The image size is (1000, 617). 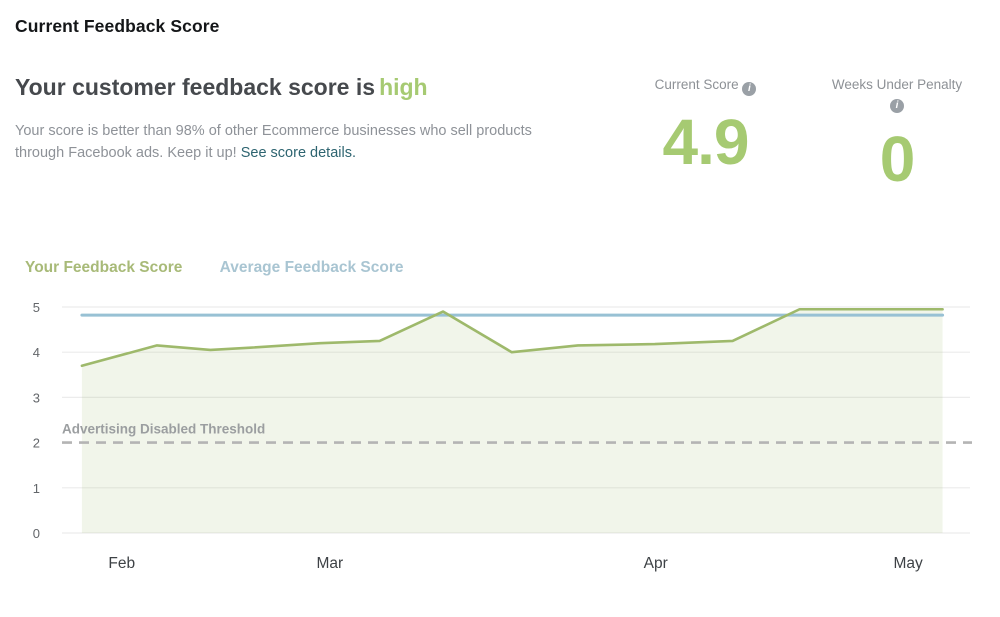 I want to click on y-axis-tick: 3, so click(x=36, y=397).